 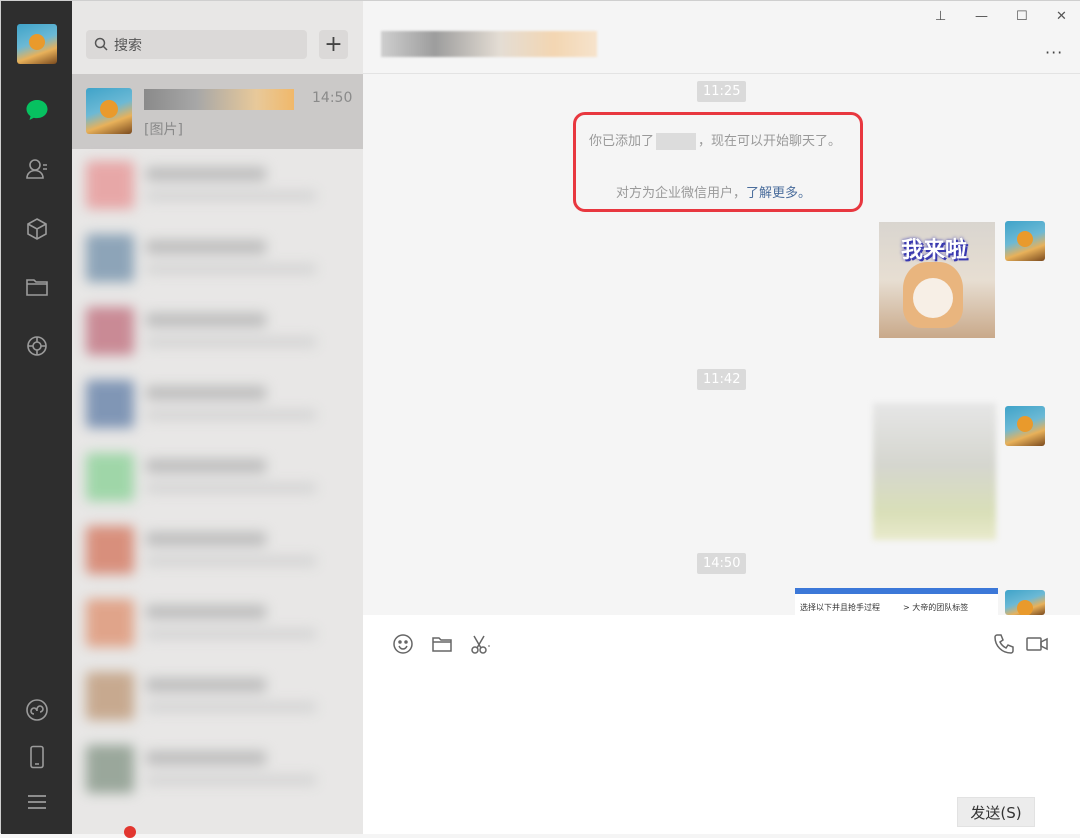 What do you see at coordinates (480, 644) in the screenshot?
I see `scissors-icon` at bounding box center [480, 644].